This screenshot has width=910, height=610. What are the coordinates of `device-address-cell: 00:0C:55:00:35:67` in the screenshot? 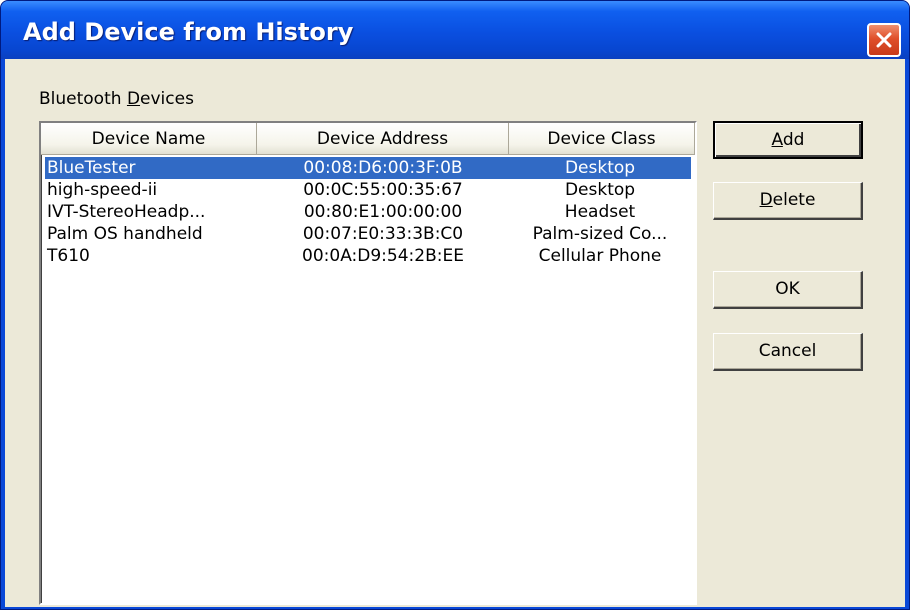 It's located at (383, 190).